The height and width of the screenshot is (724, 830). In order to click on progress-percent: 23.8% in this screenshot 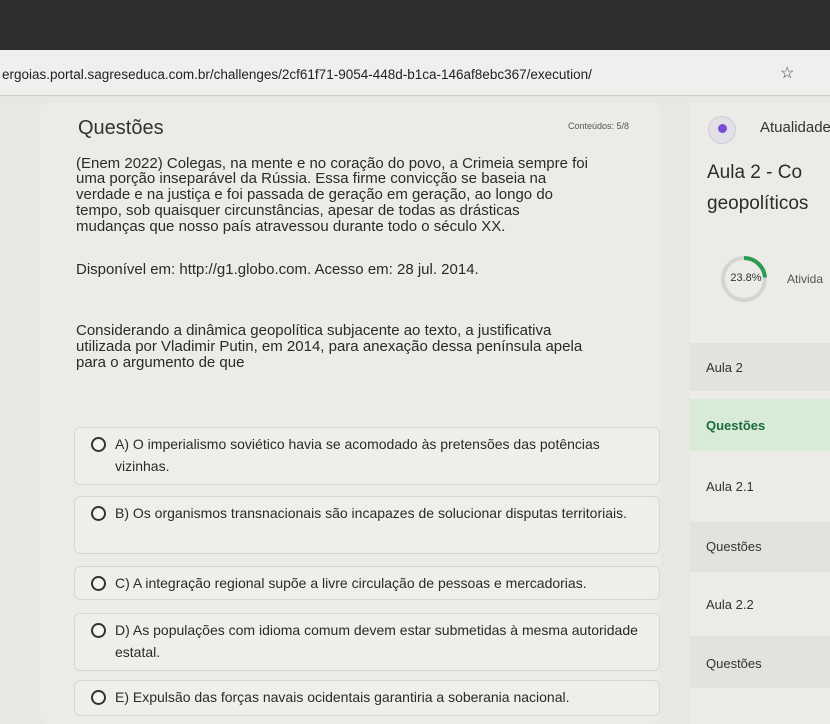, I will do `click(746, 278)`.